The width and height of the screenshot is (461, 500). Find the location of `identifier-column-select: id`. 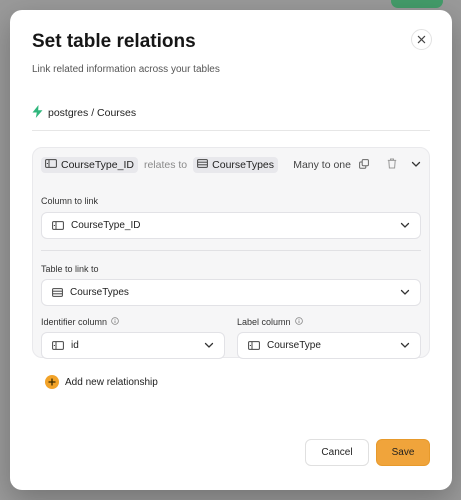

identifier-column-select: id is located at coordinates (133, 345).